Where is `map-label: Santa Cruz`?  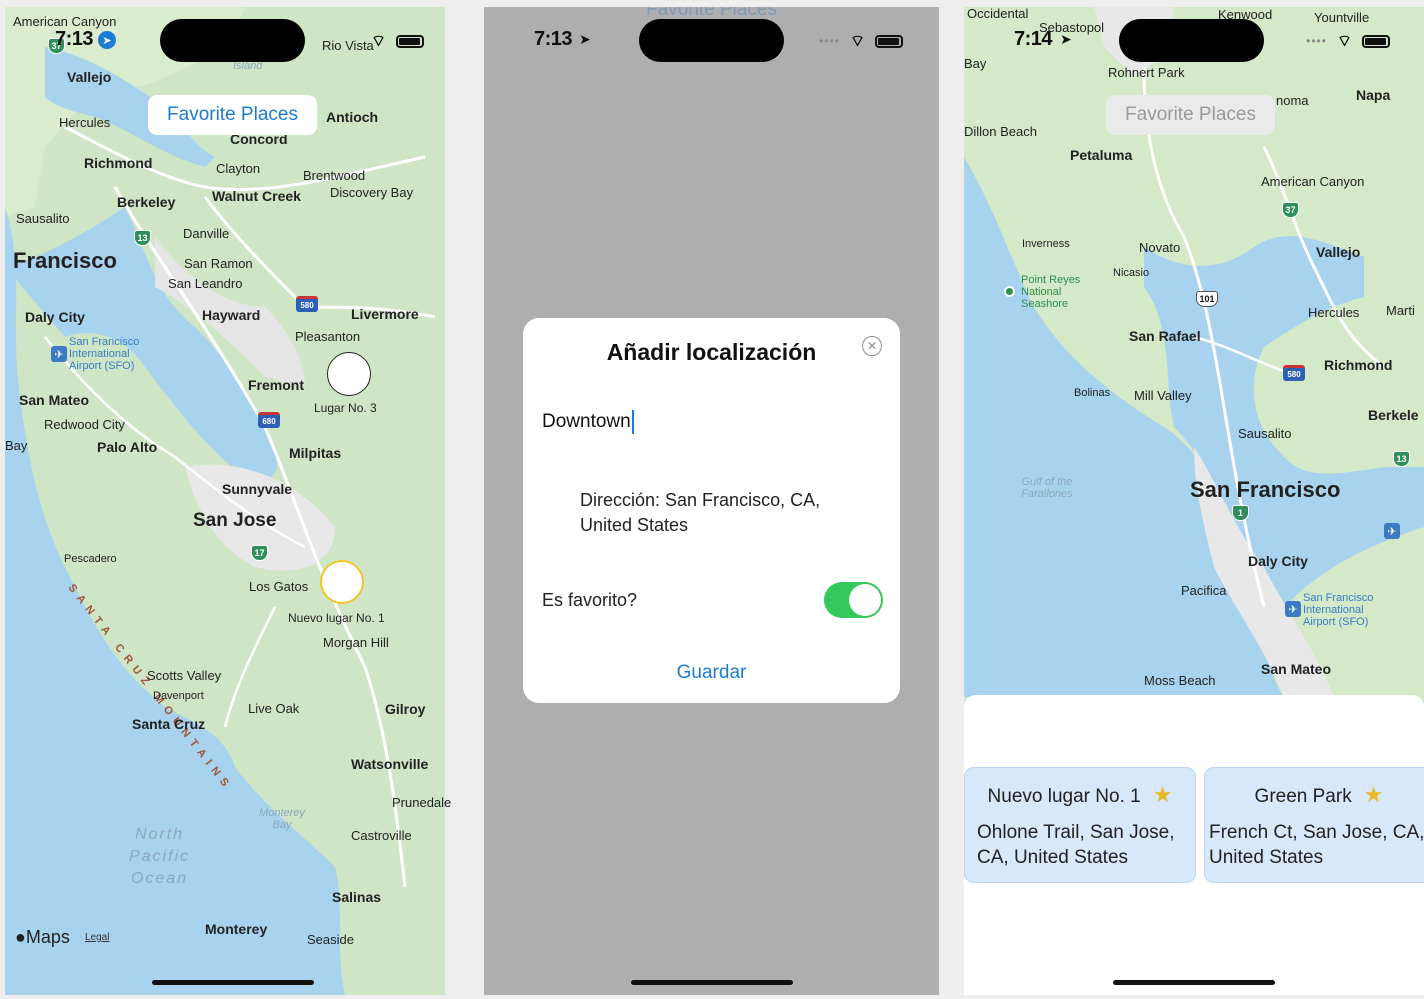 map-label: Santa Cruz is located at coordinates (169, 724).